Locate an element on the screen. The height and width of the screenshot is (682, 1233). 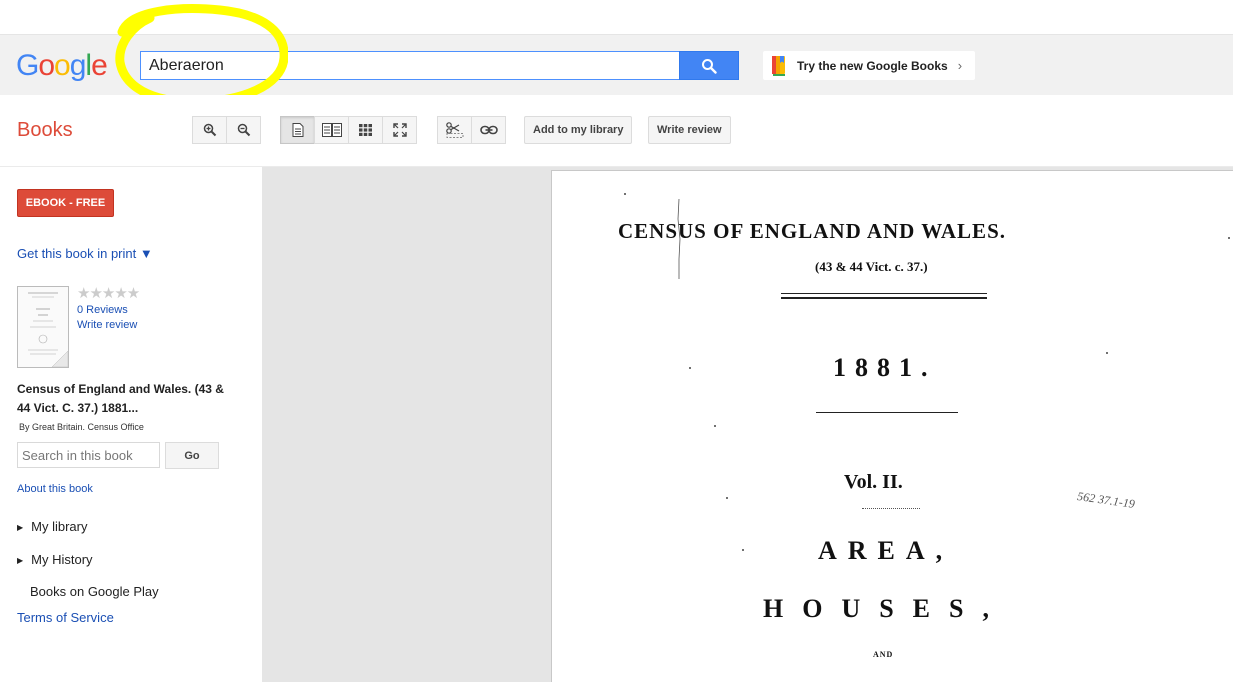
try-new-google-books-label: Try the new Google Books is located at coordinates (872, 65).